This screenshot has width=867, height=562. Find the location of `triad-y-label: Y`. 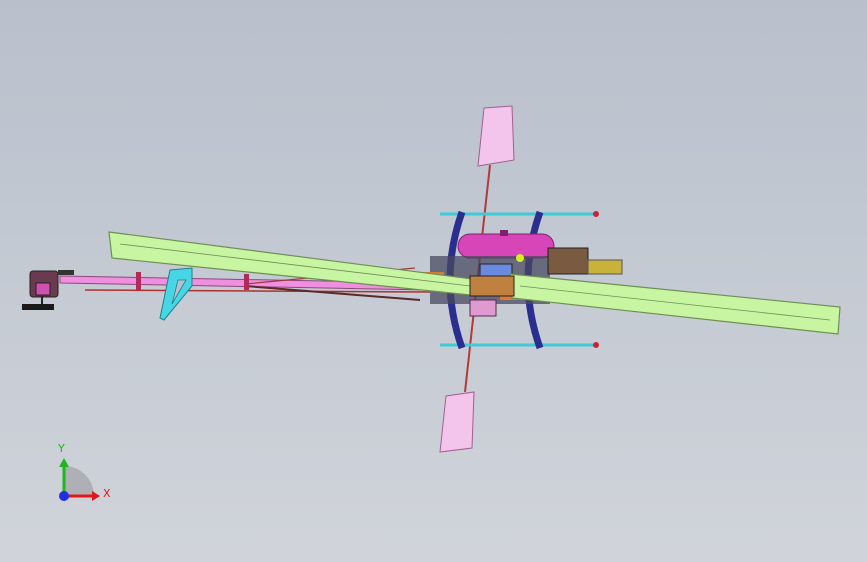

triad-y-label: Y is located at coordinates (61, 448).